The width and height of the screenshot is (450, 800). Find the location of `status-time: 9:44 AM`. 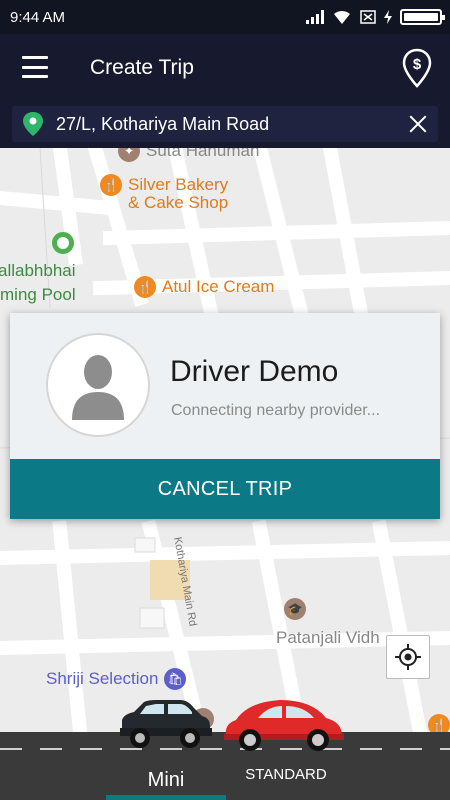

status-time: 9:44 AM is located at coordinates (38, 17).